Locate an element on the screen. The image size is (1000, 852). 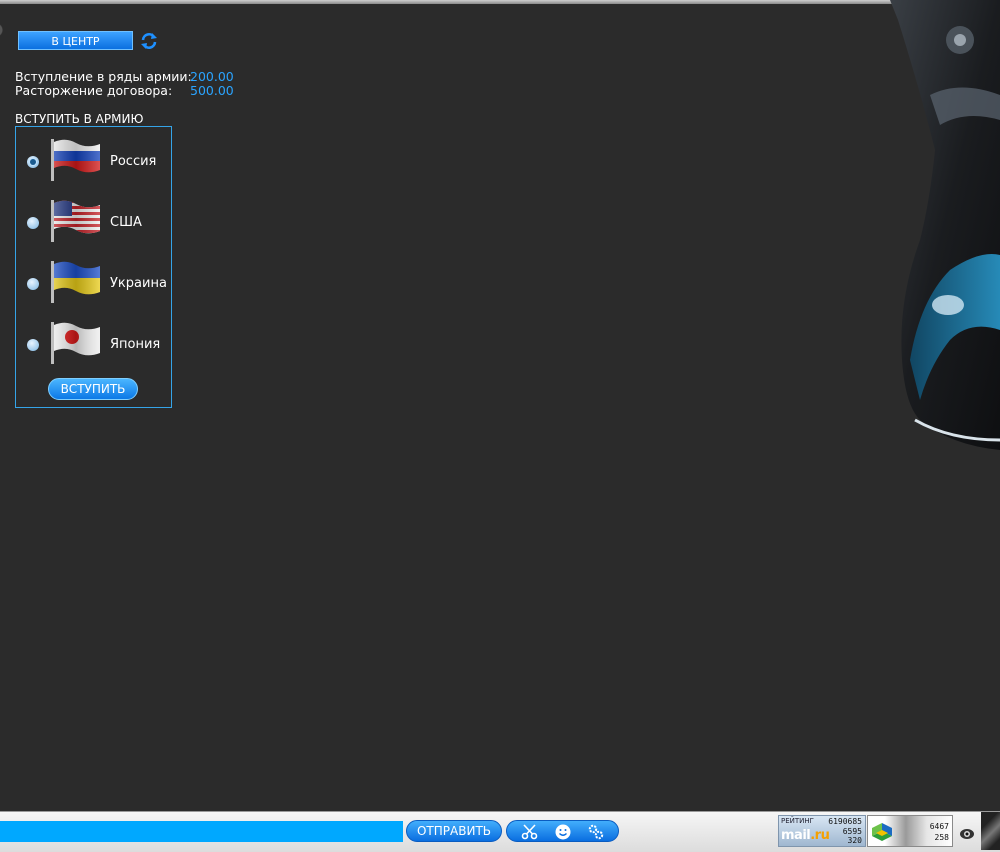
country-label-ukraine: Украина is located at coordinates (138, 283).